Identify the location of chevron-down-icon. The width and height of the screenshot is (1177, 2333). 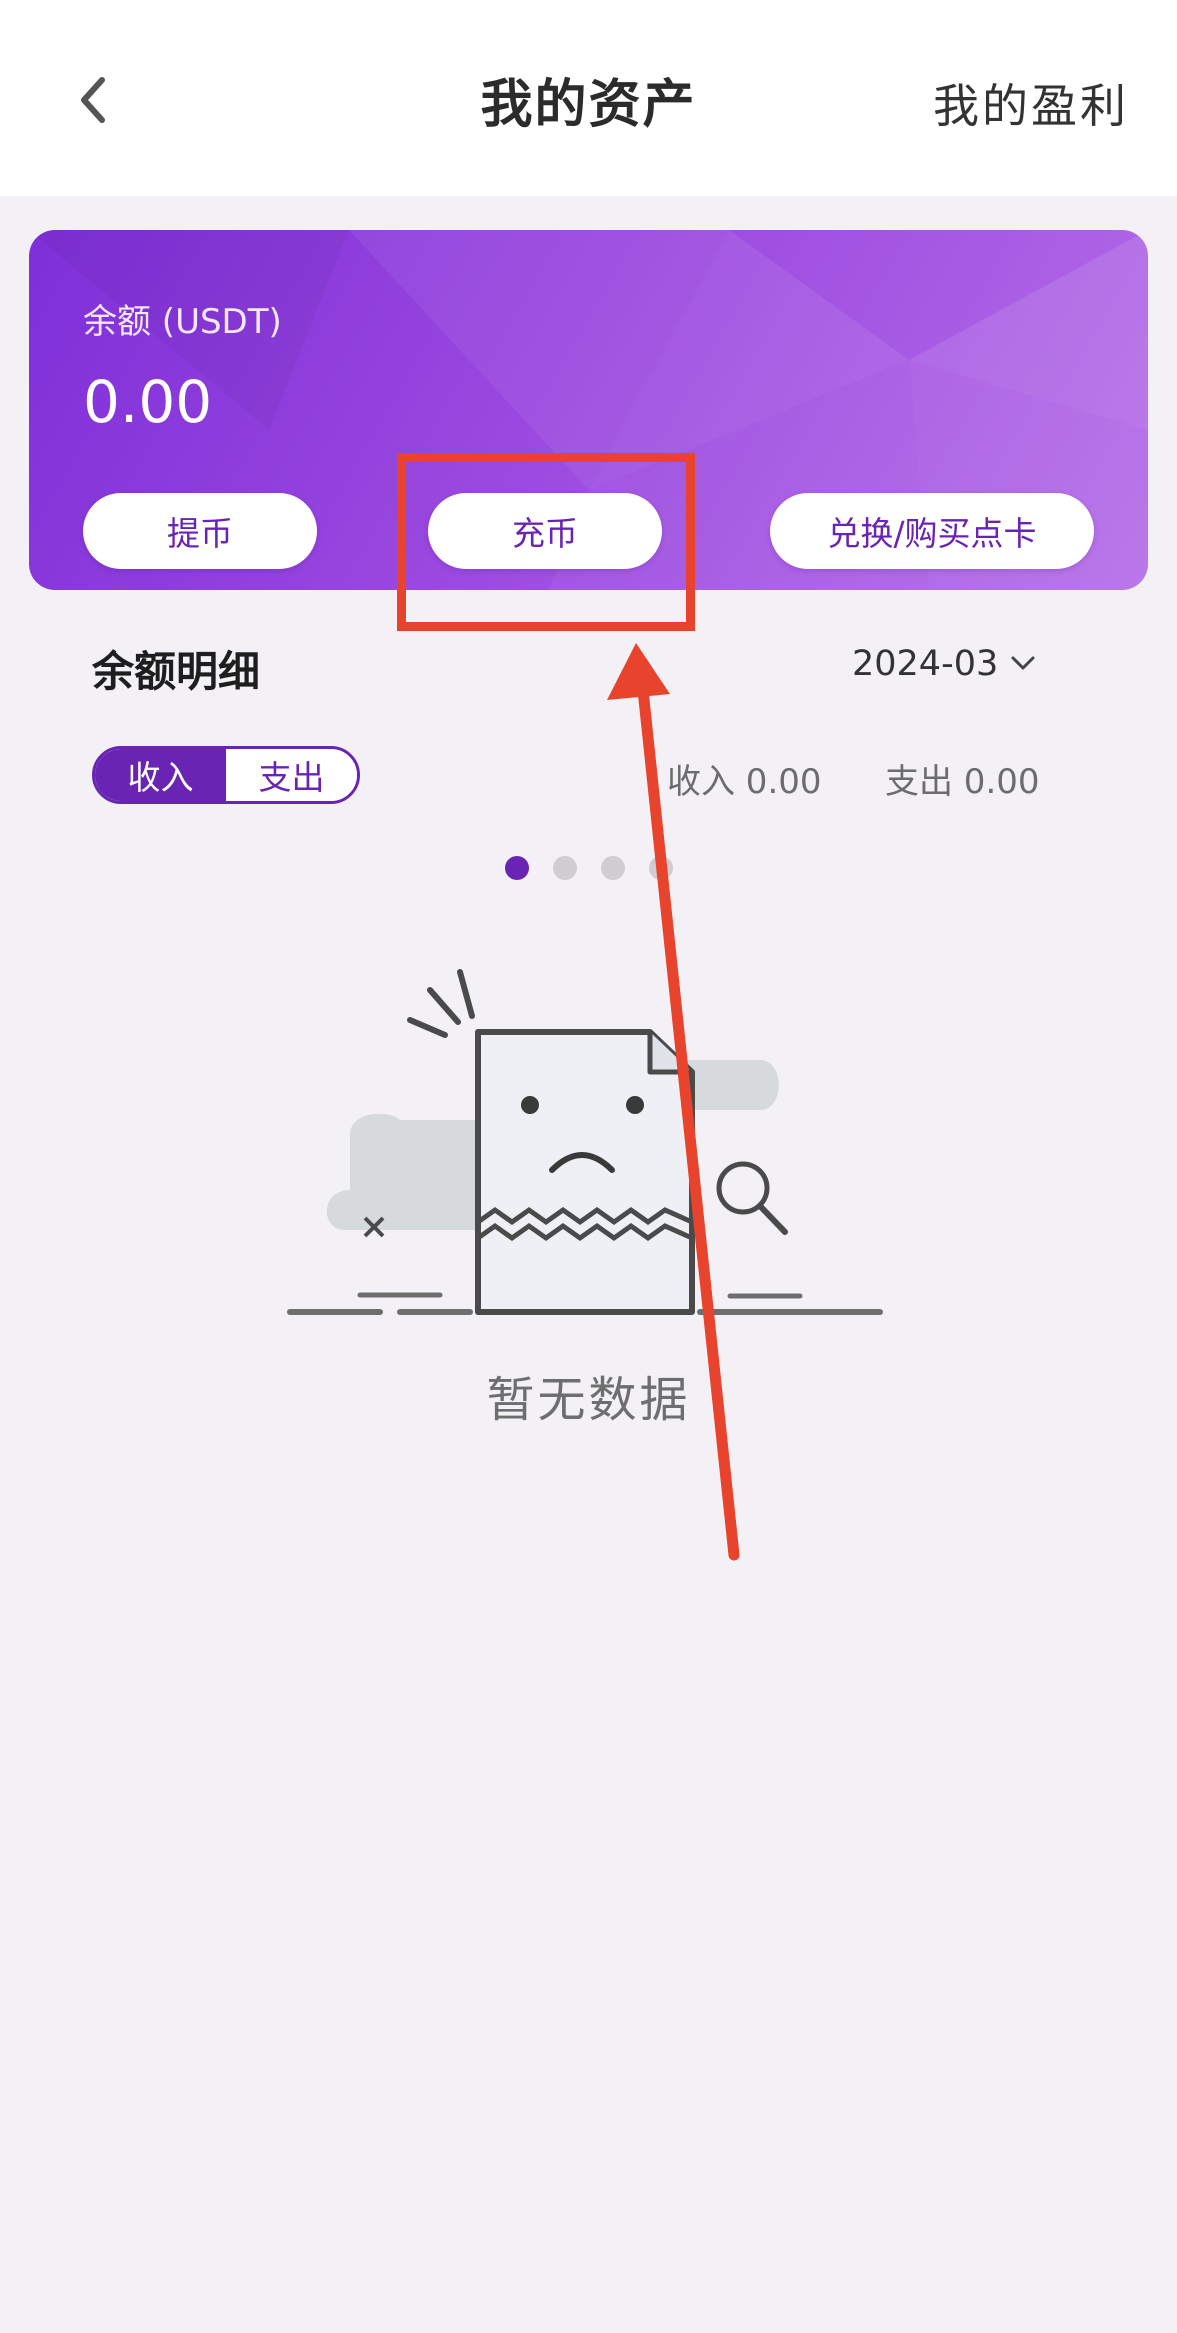
(1023, 663).